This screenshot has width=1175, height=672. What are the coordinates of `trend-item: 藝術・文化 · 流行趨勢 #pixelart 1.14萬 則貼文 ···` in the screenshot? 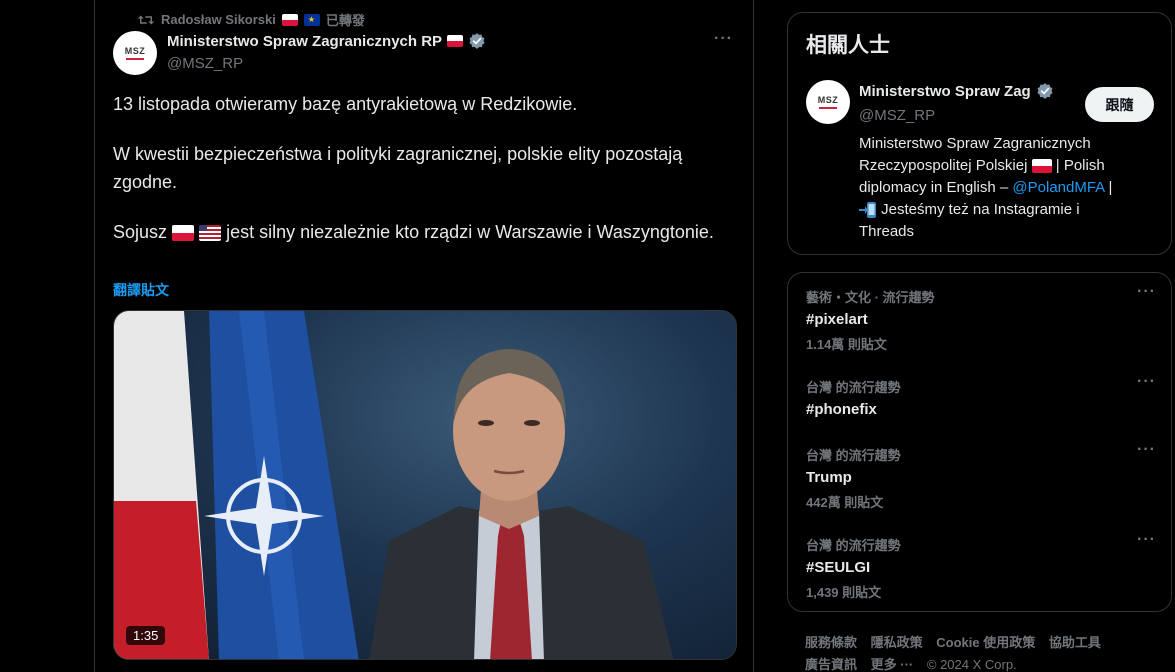 It's located at (981, 318).